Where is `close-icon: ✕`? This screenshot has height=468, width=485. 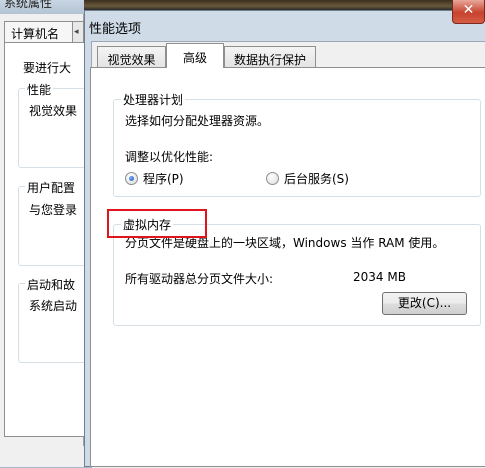 close-icon: ✕ is located at coordinates (468, 10).